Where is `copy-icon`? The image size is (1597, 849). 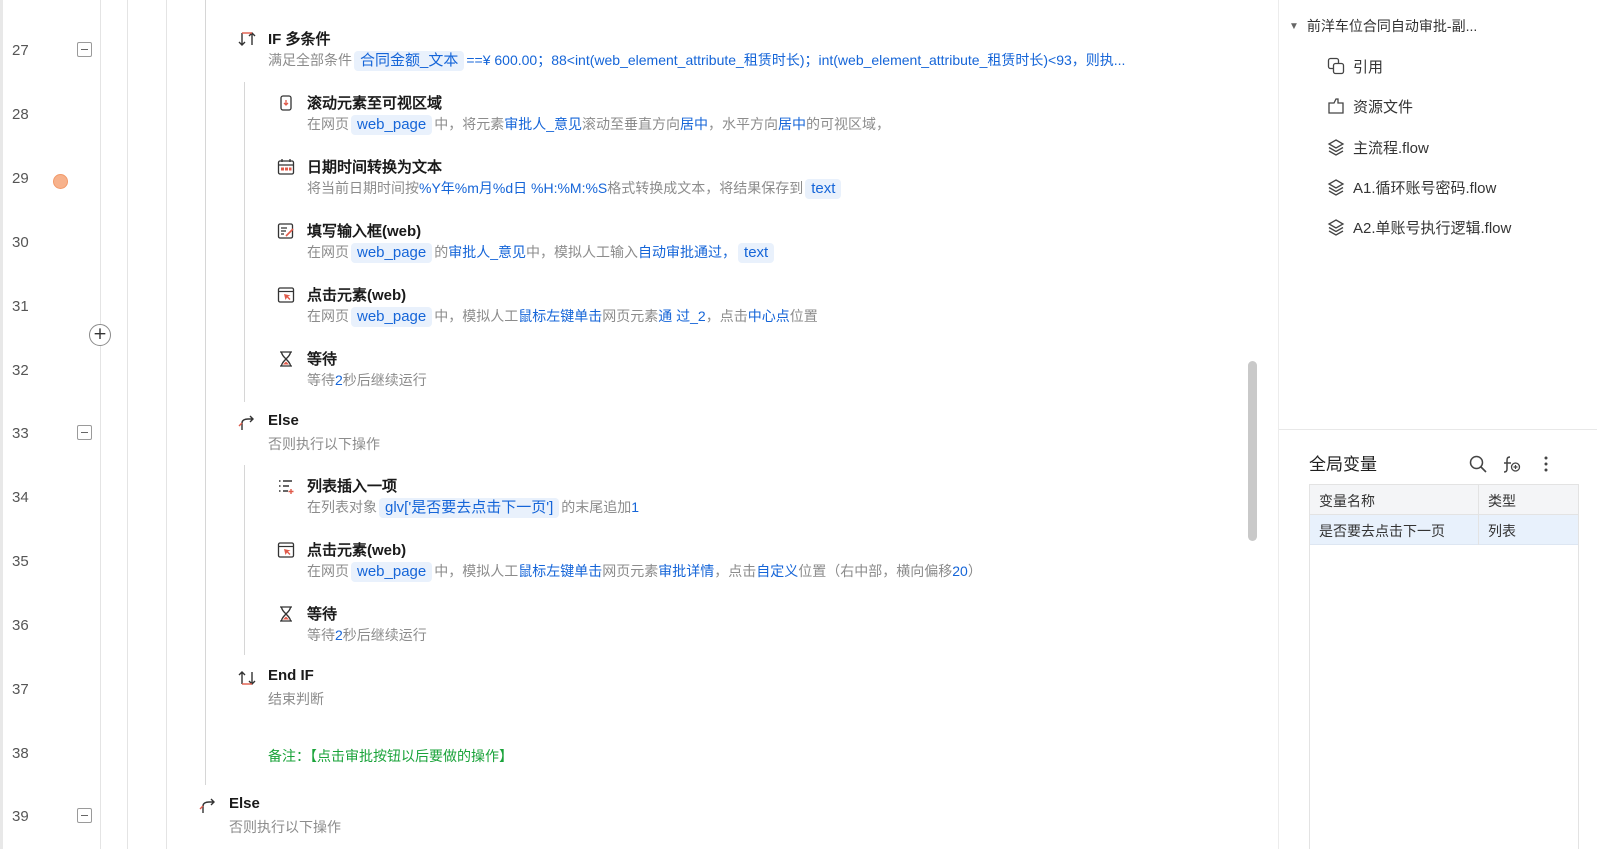
copy-icon is located at coordinates (1336, 66).